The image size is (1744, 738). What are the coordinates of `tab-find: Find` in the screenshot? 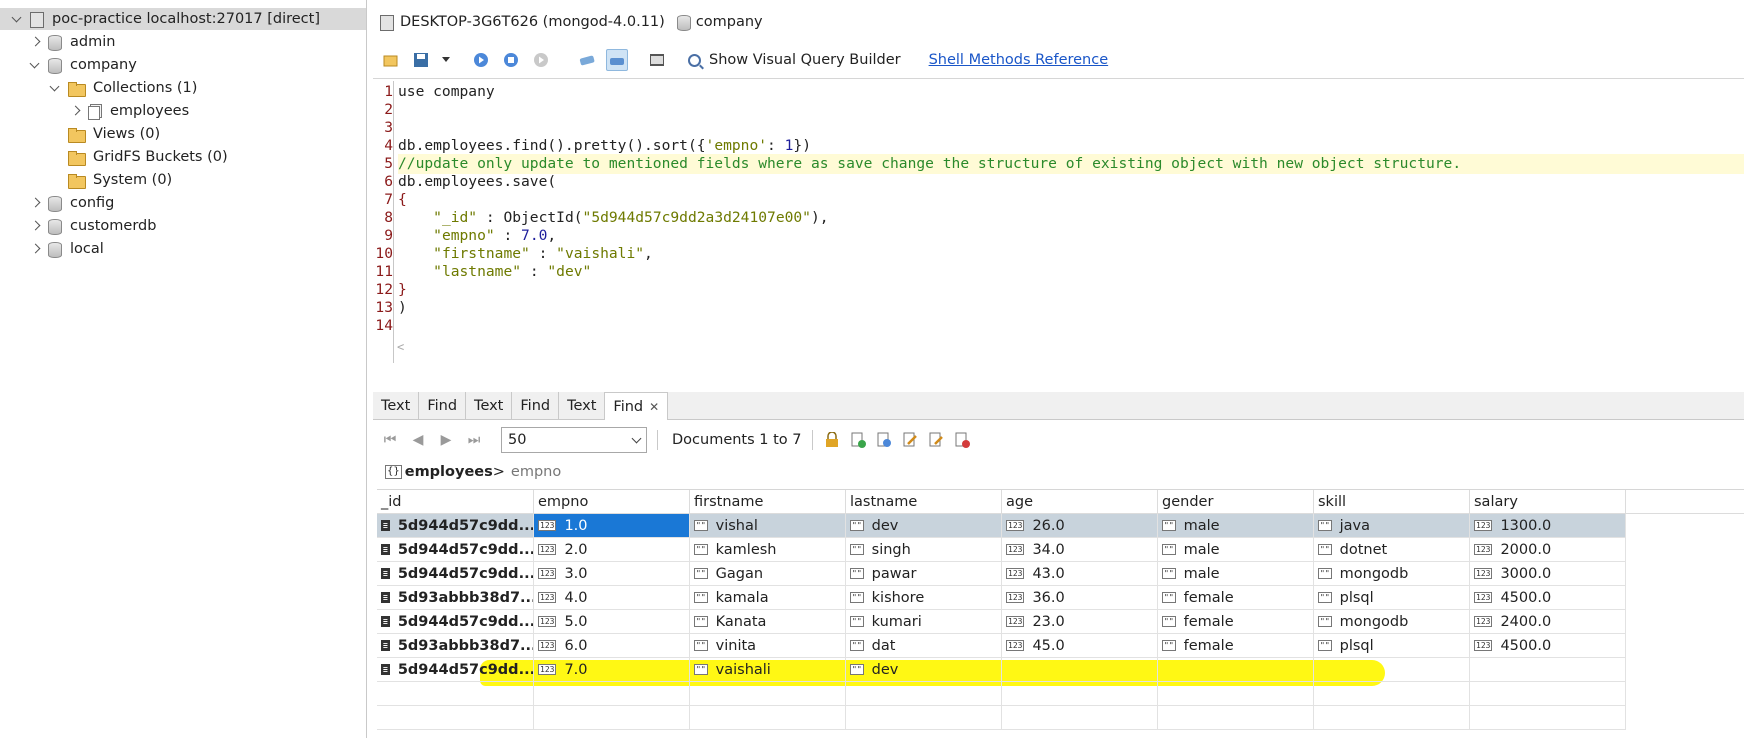 It's located at (443, 406).